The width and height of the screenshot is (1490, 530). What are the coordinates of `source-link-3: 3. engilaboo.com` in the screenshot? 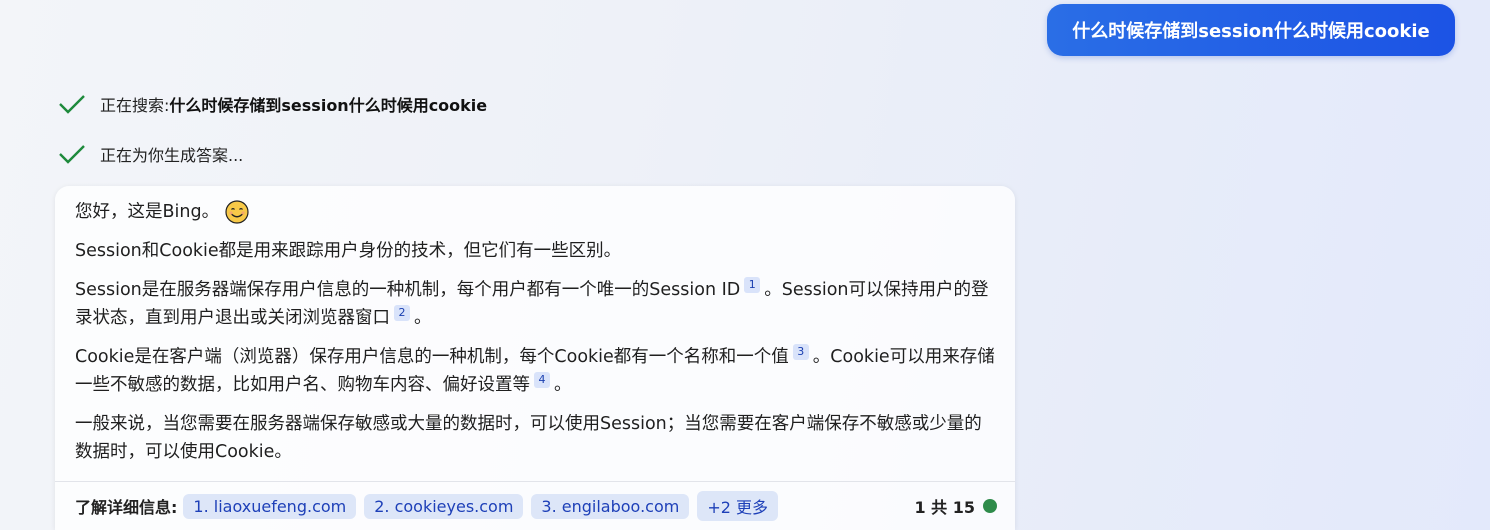 It's located at (610, 506).